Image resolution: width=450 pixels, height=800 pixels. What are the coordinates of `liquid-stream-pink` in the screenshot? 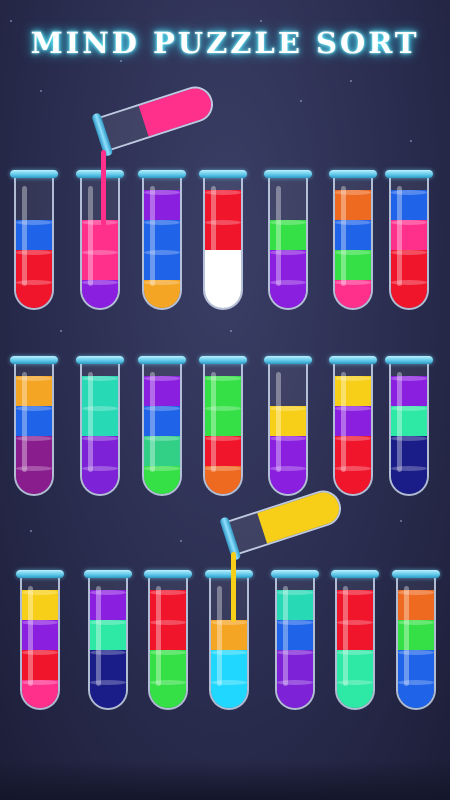 It's located at (103, 190).